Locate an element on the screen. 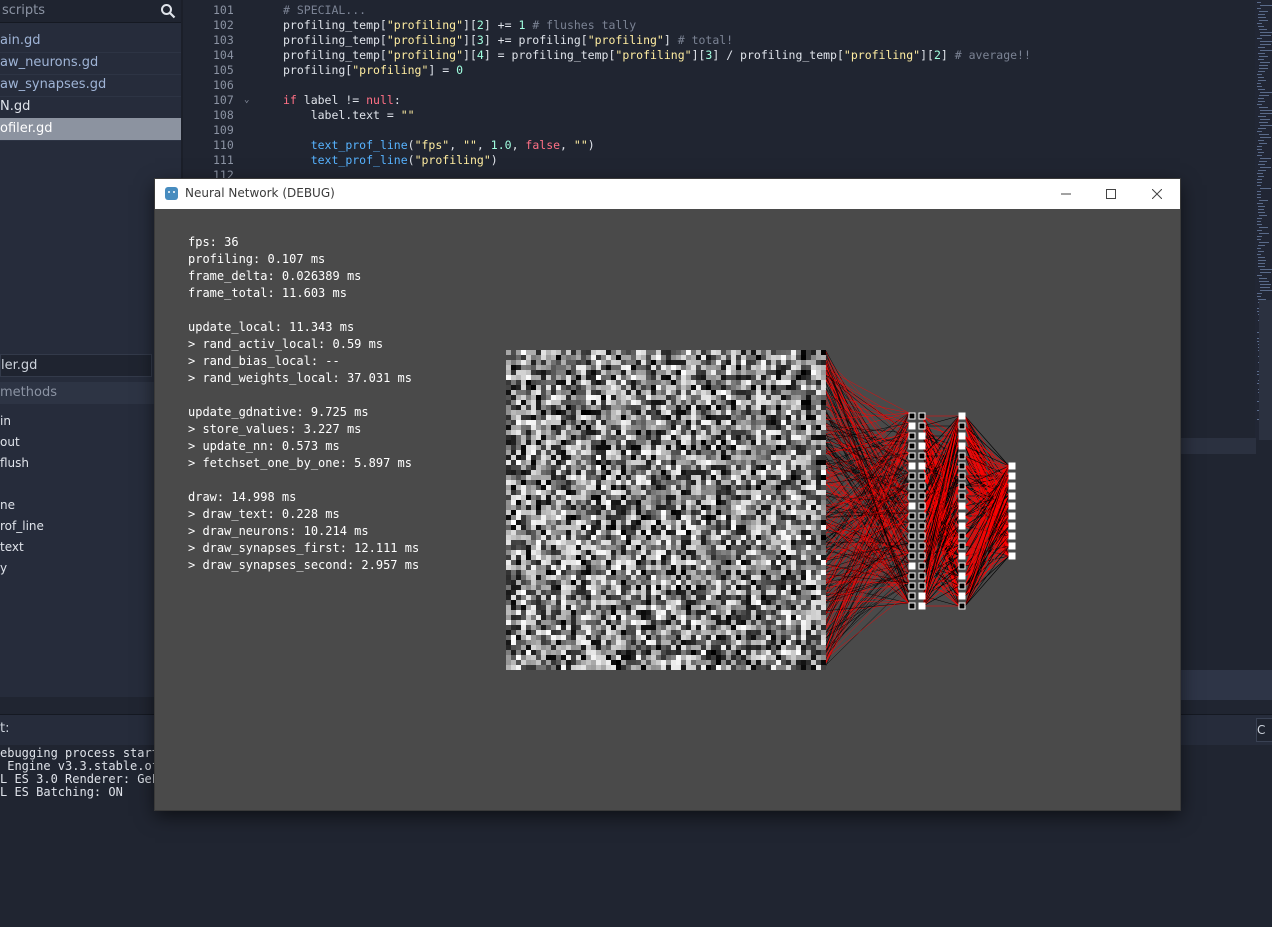 The width and height of the screenshot is (1272, 927). method-item: ne is located at coordinates (90, 505).